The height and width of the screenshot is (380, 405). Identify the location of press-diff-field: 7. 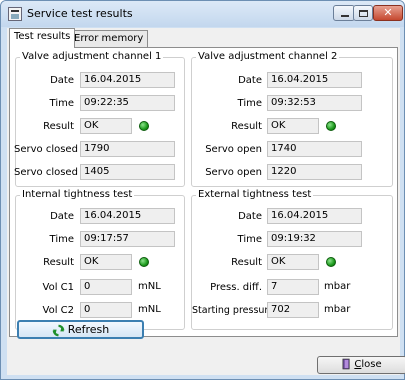
(293, 287).